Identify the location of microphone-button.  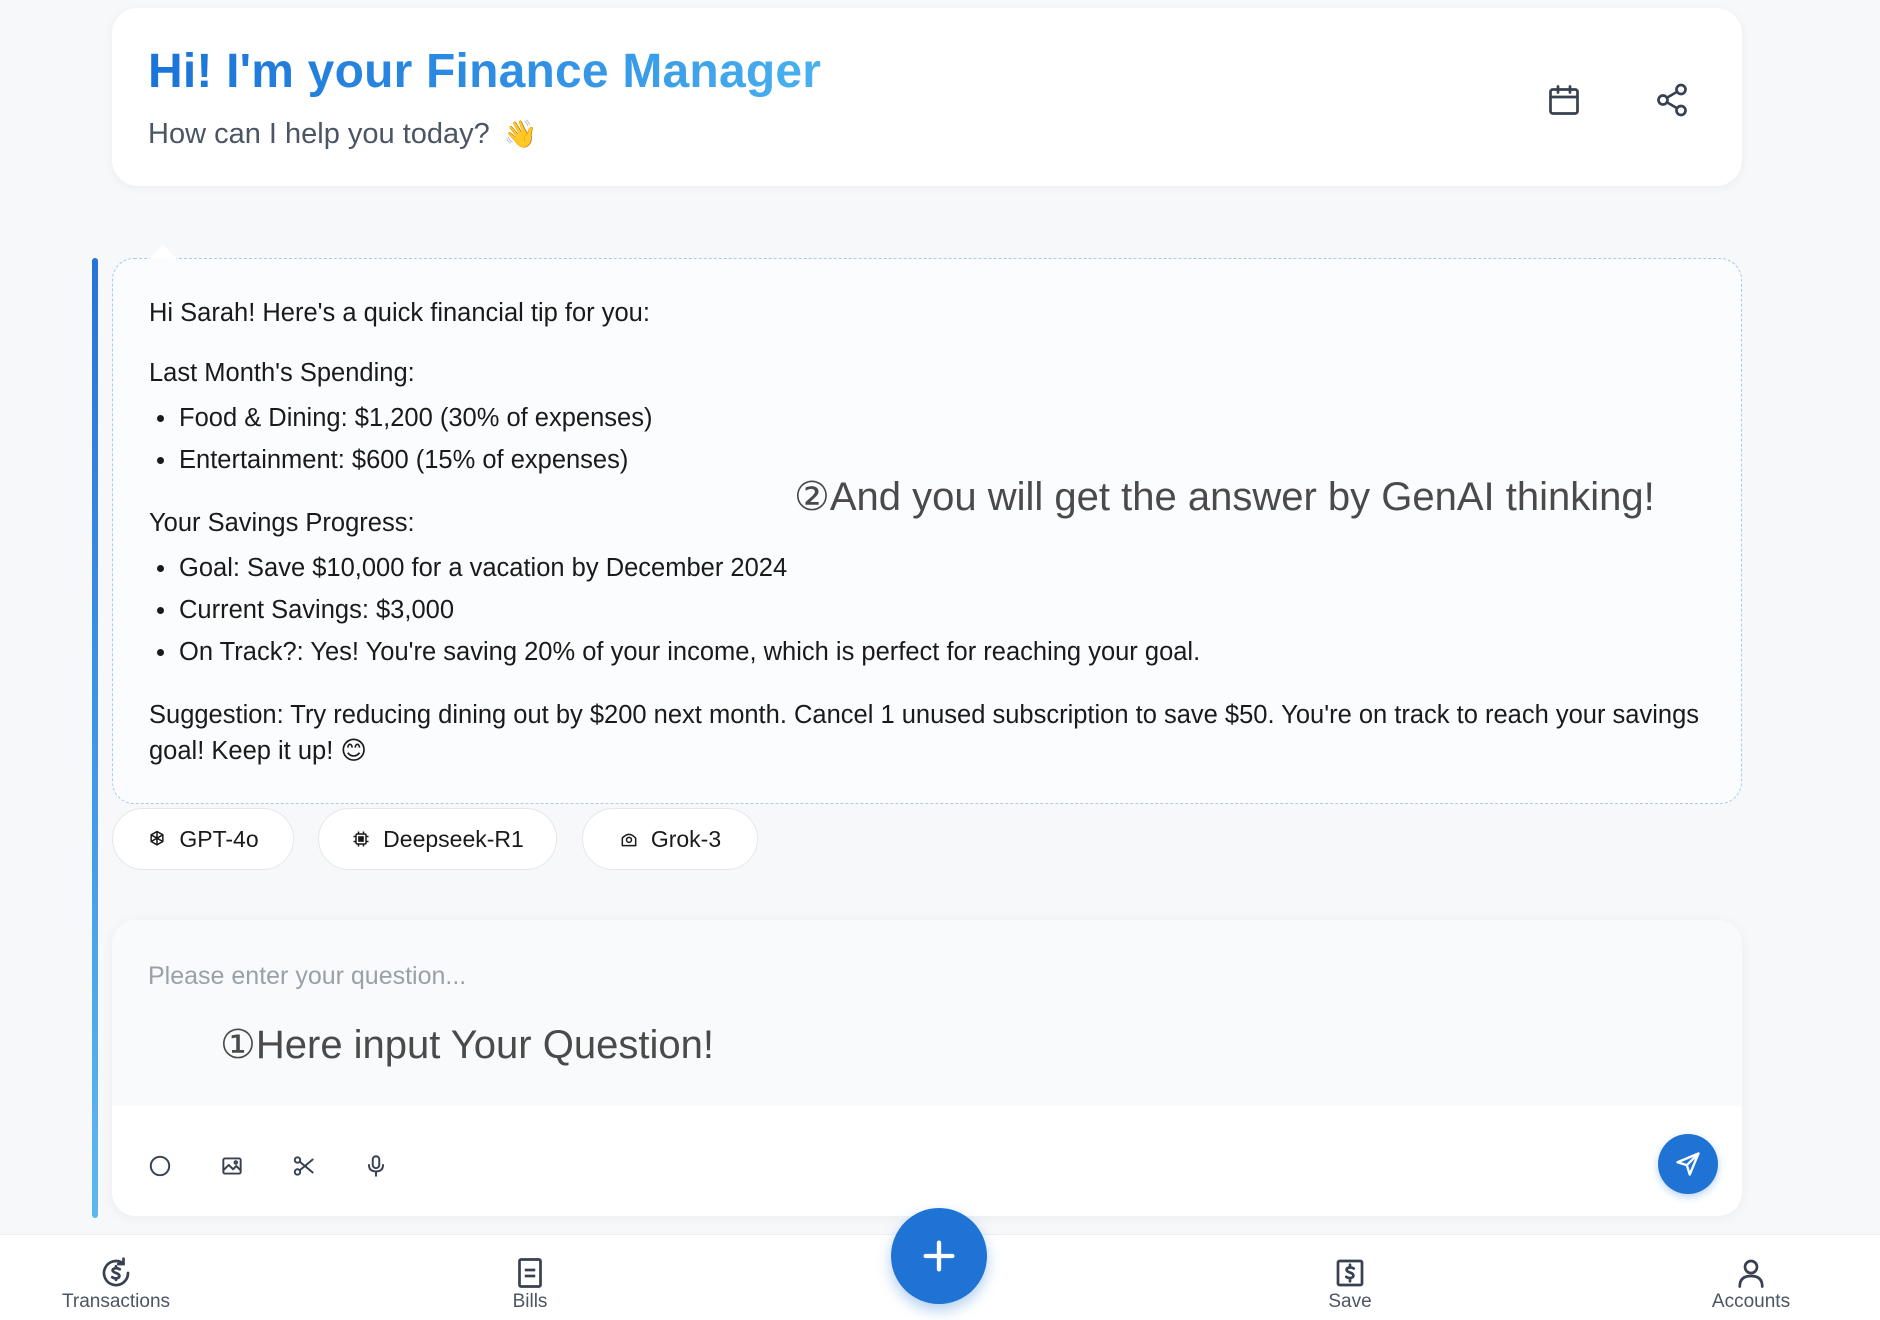
(376, 1166).